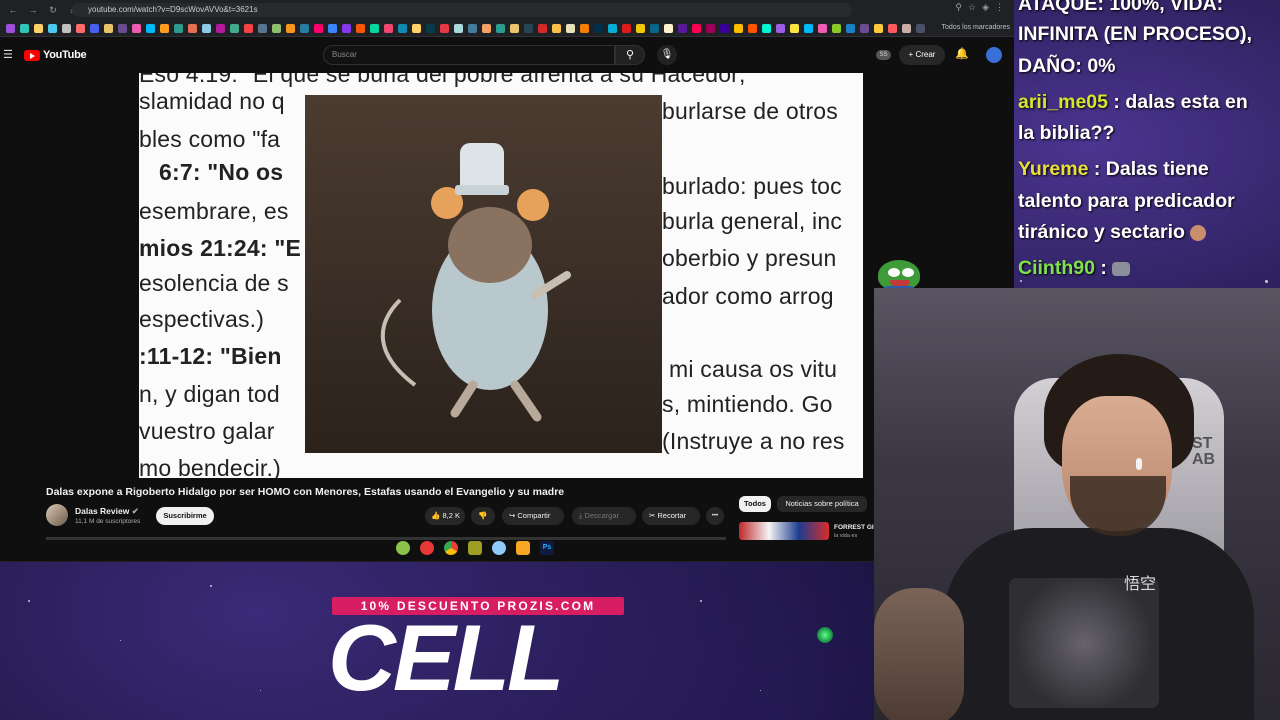 This screenshot has height=720, width=1280. I want to click on minecraft-icon, so click(475, 548).